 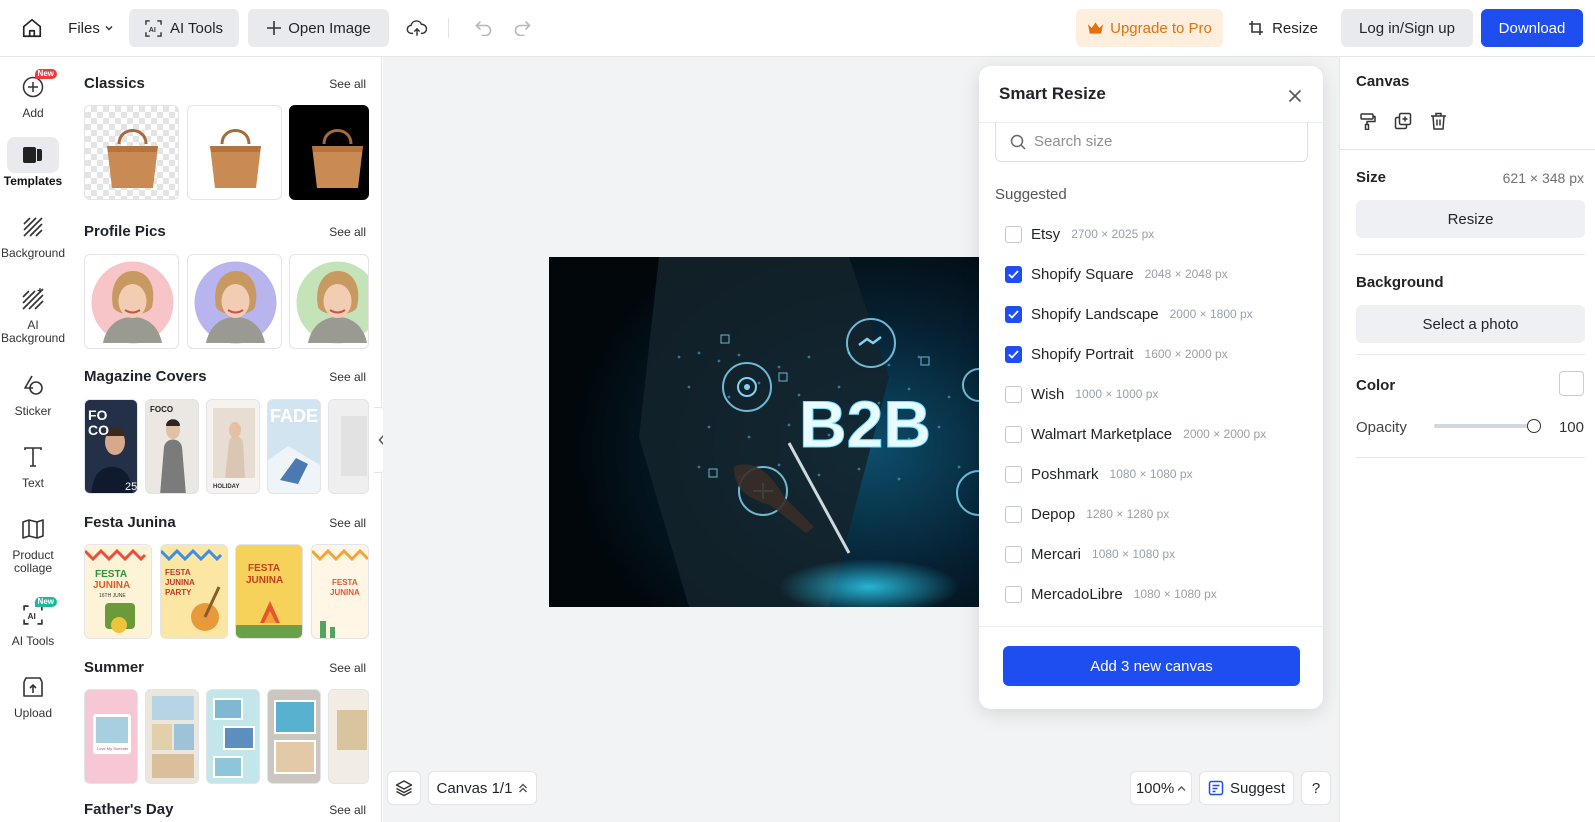 I want to click on rail-item-sticker: Sticker, so click(x=33, y=392).